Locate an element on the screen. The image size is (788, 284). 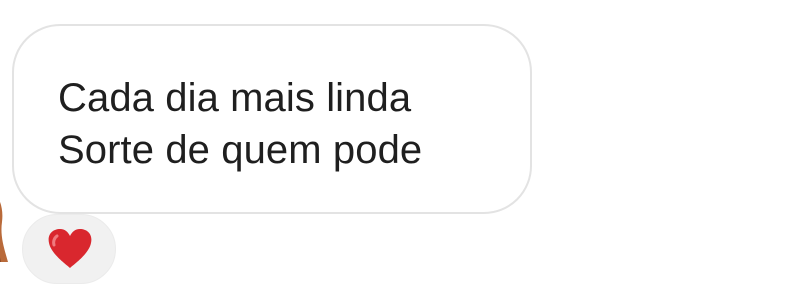
red-heart-icon is located at coordinates (70, 249).